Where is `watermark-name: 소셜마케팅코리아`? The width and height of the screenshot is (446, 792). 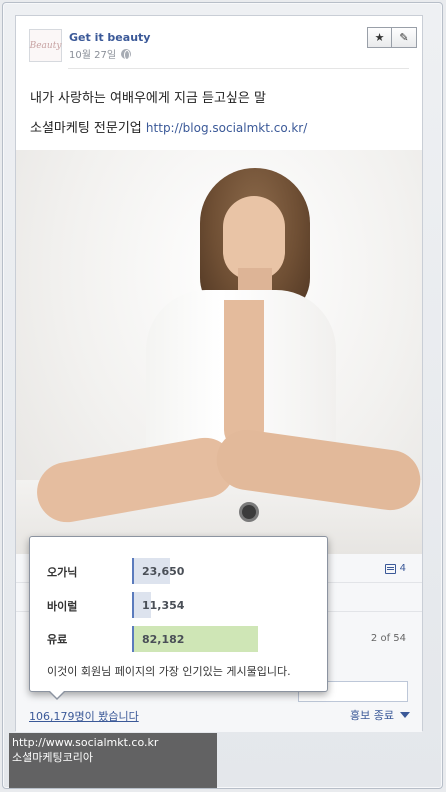 watermark-name: 소셜마케팅코리아 is located at coordinates (52, 757).